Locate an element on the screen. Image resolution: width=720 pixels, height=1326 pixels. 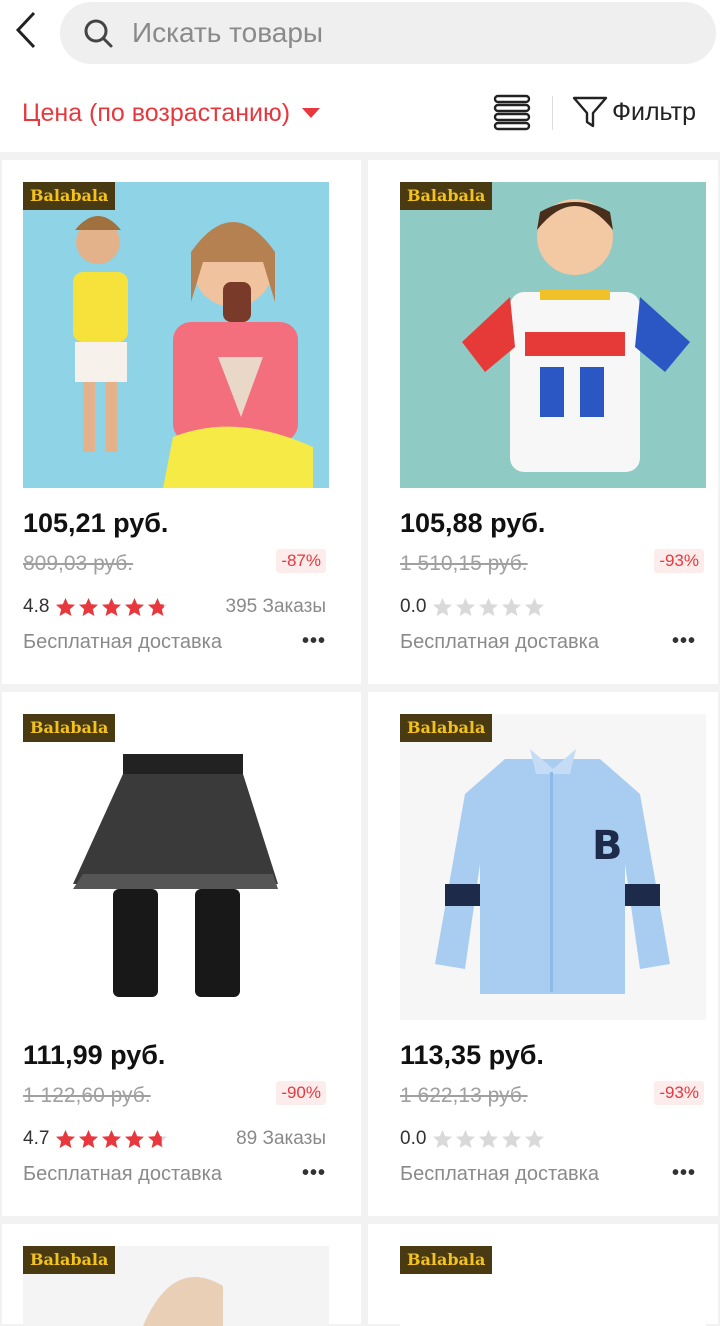
discount-badge: -90% is located at coordinates (301, 1093).